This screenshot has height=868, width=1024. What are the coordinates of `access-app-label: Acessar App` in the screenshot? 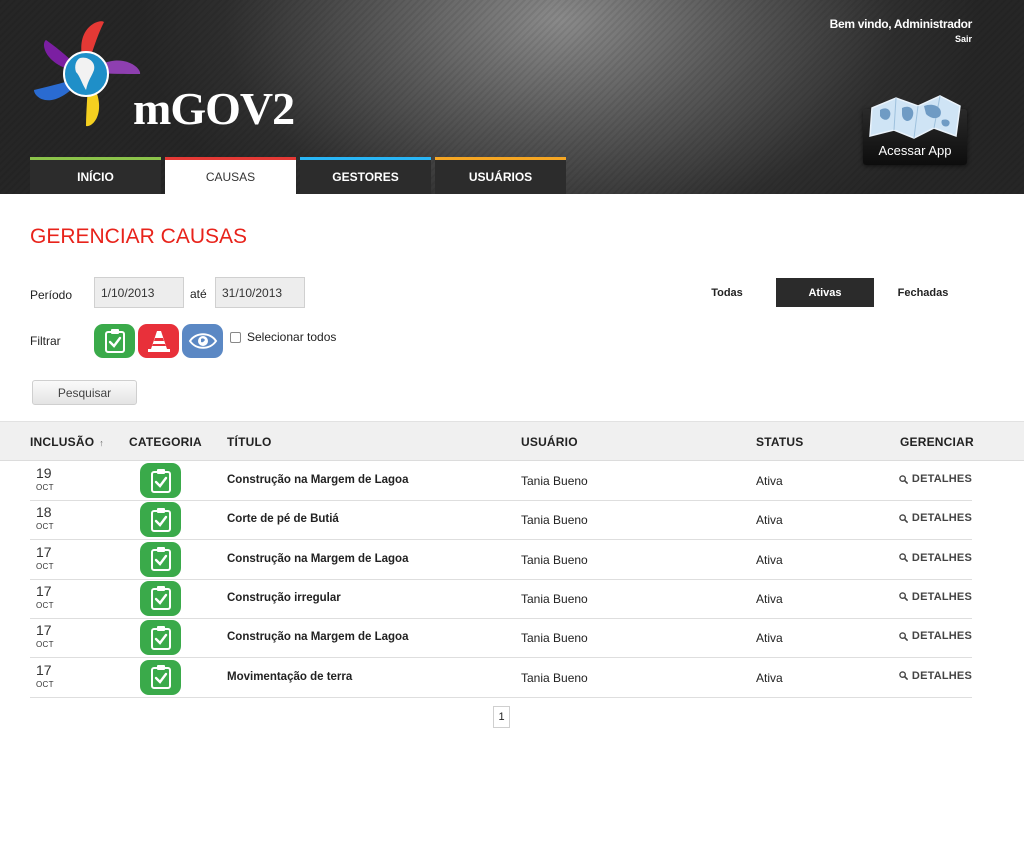 It's located at (915, 150).